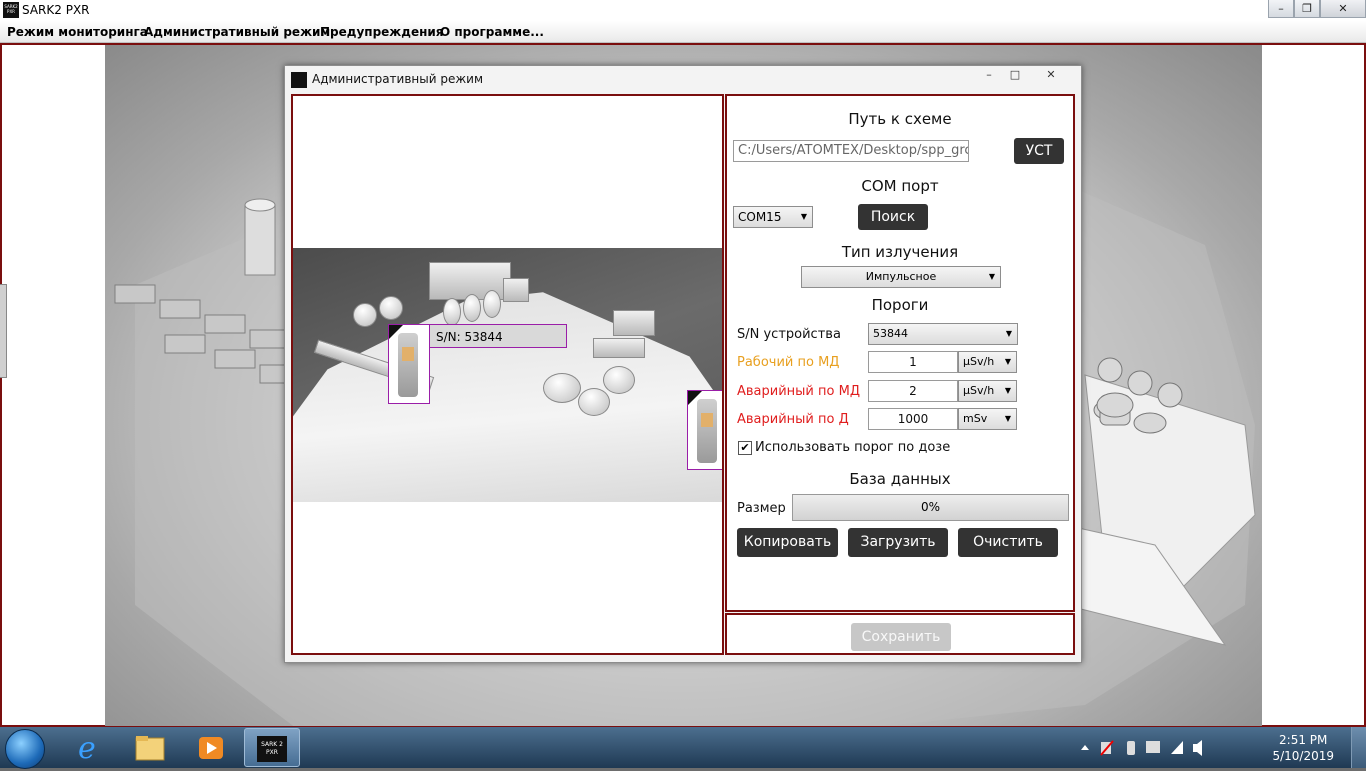  I want to click on explorer-icon, so click(150, 747).